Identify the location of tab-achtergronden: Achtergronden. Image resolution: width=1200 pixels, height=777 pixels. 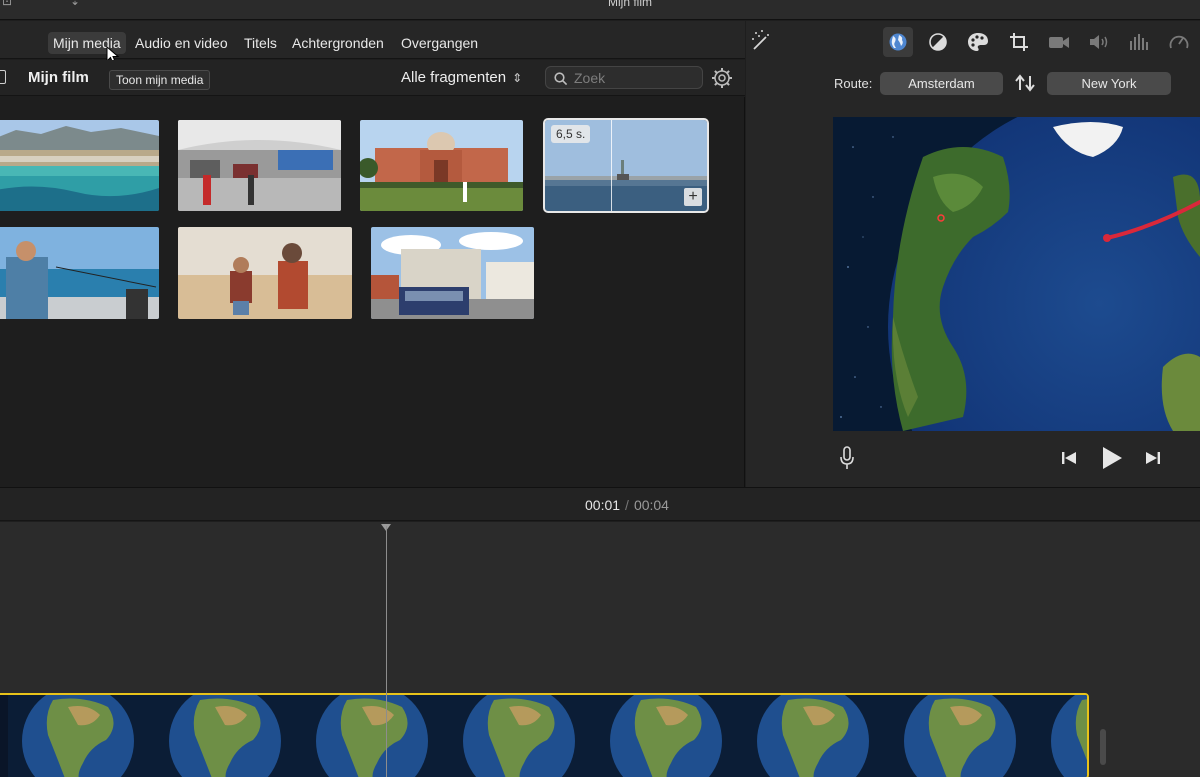
(338, 43).